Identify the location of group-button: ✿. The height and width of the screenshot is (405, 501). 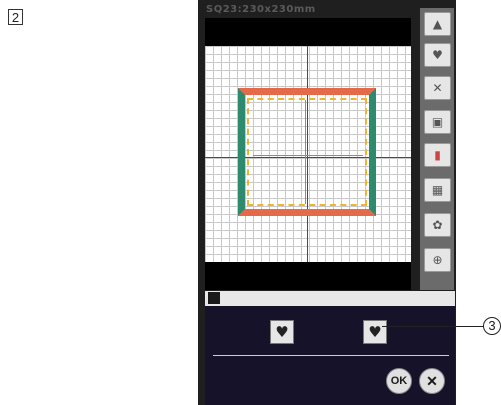
(437, 225).